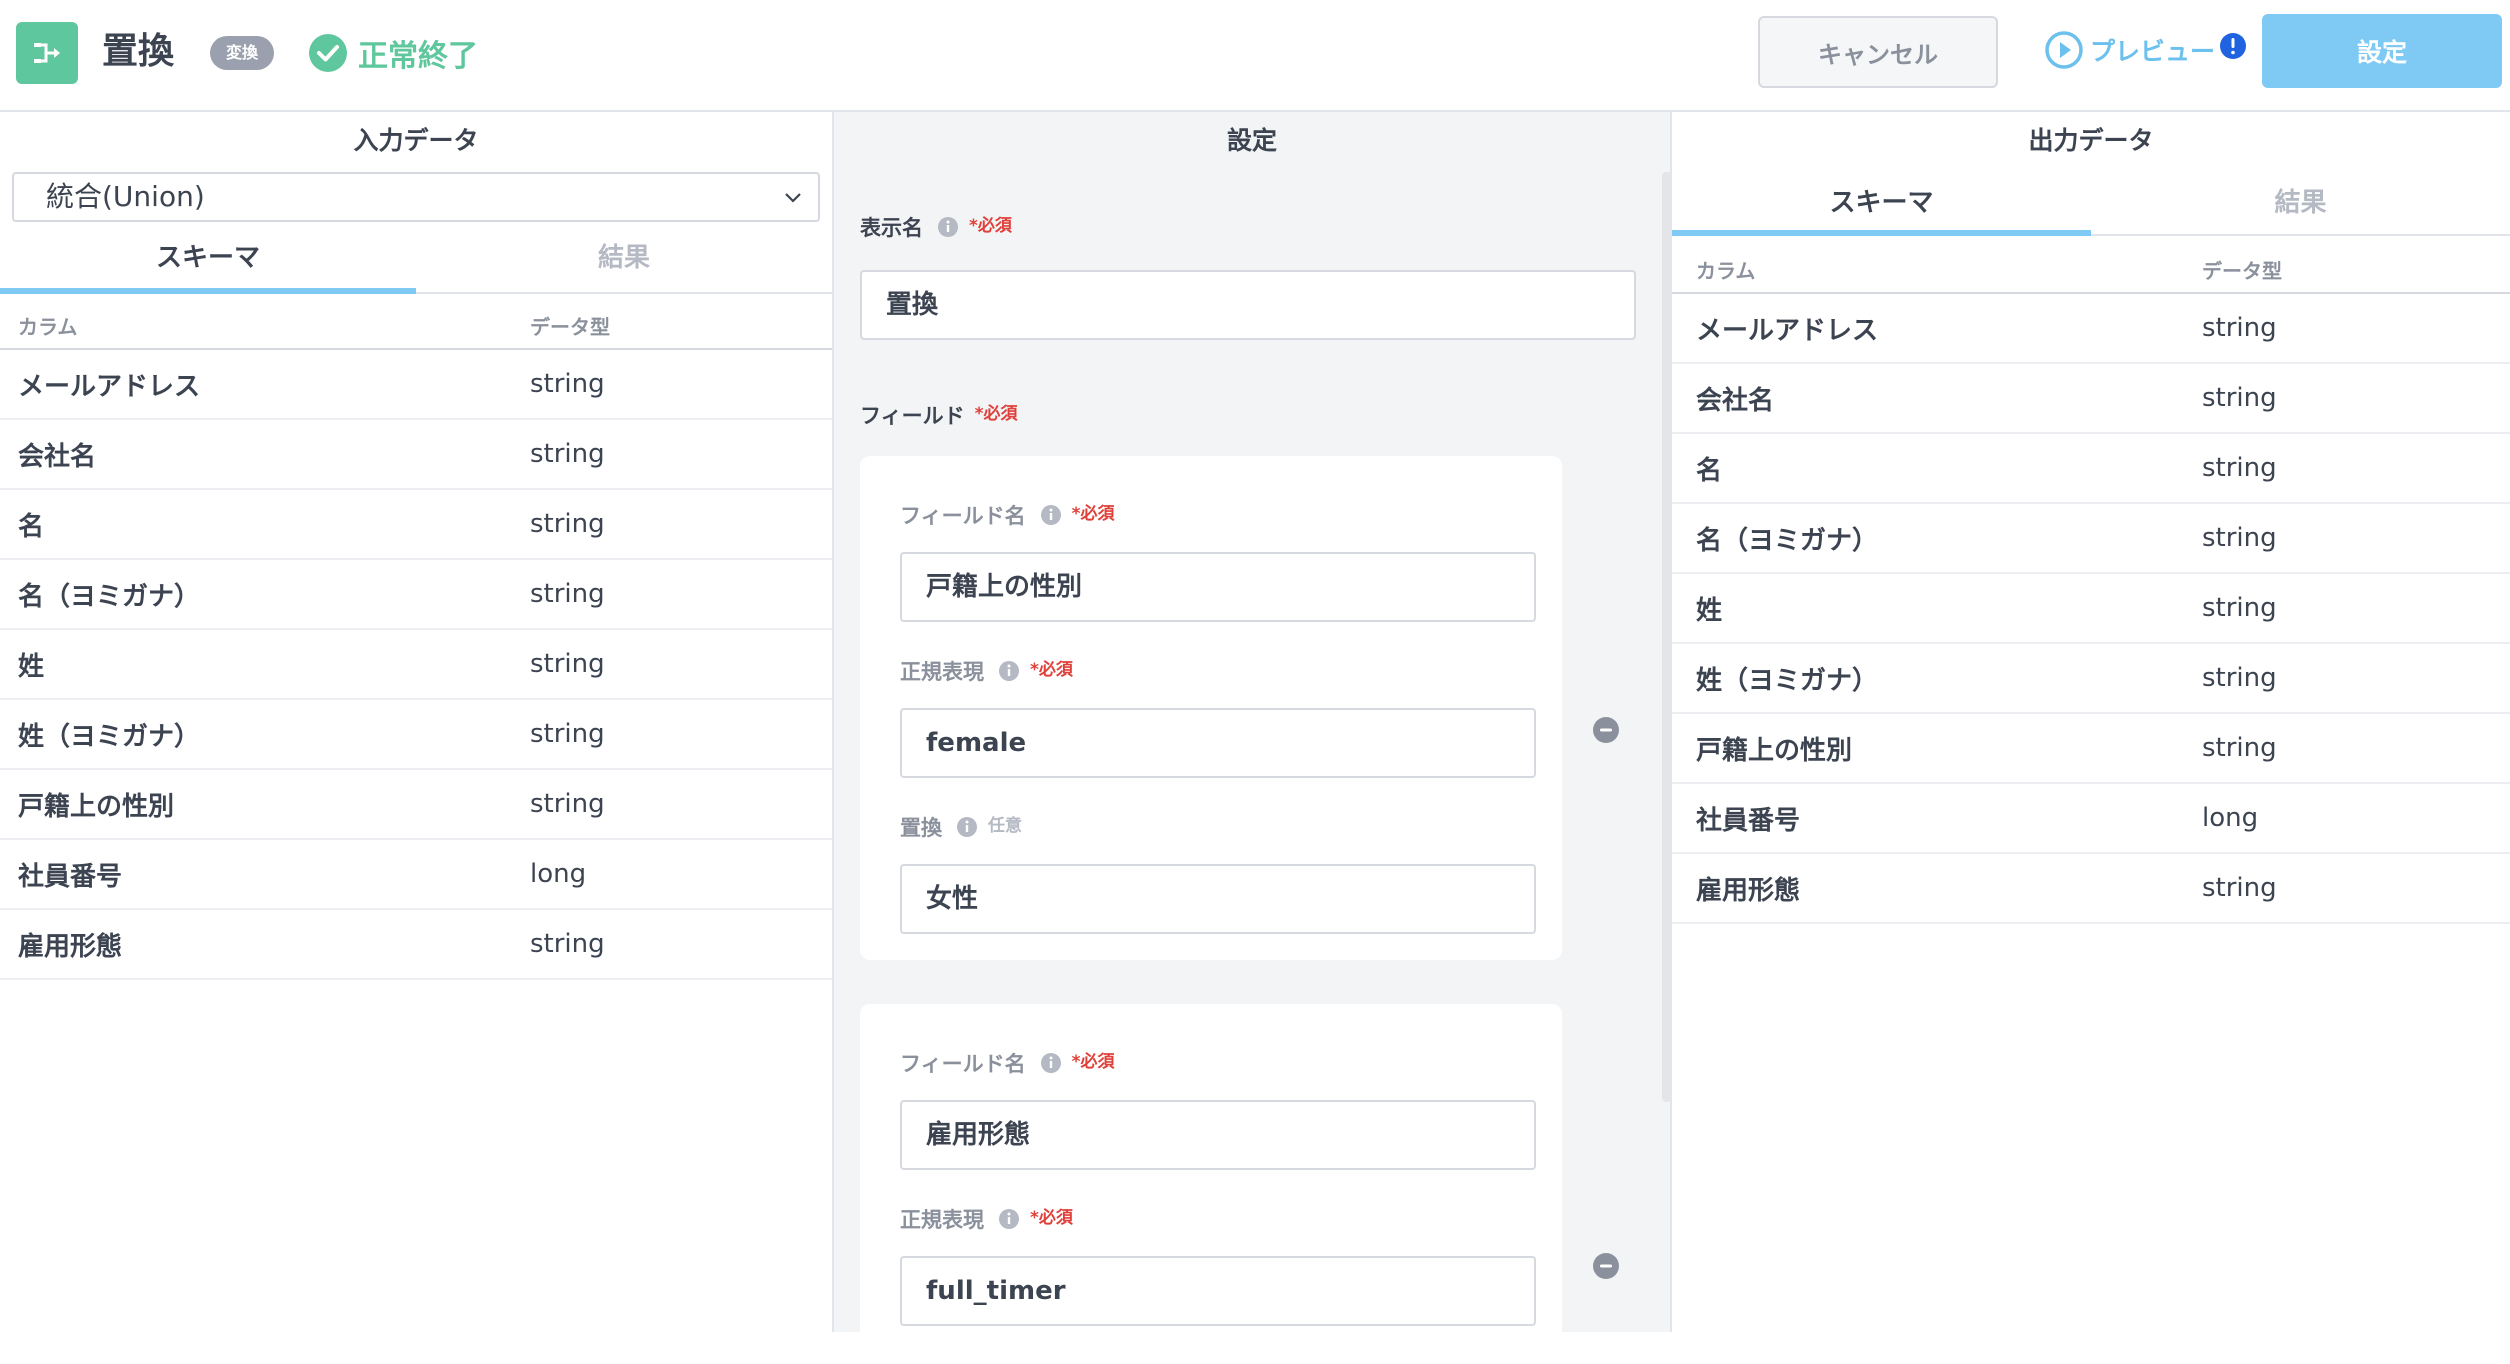 The width and height of the screenshot is (2510, 1364). What do you see at coordinates (2064, 50) in the screenshot?
I see `play-circle-icon` at bounding box center [2064, 50].